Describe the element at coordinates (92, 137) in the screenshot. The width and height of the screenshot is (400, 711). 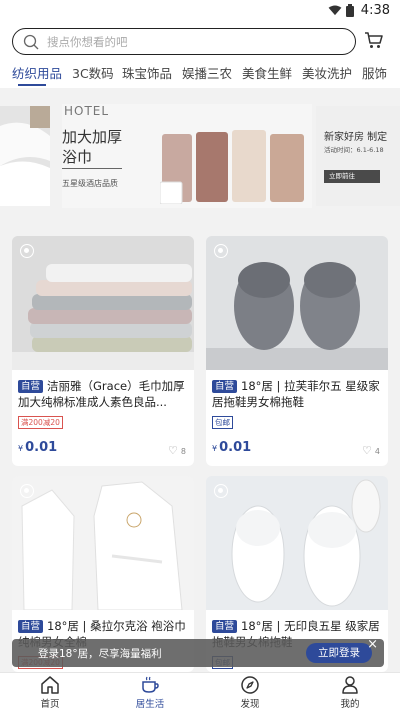
I see `banner-headline-1: 加大加厚` at that location.